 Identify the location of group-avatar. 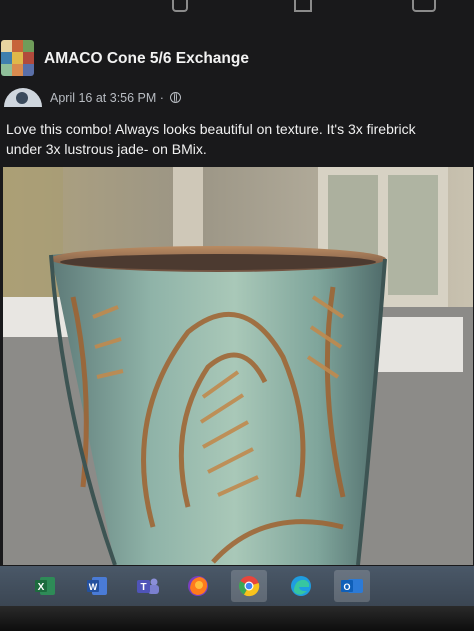
(17, 58).